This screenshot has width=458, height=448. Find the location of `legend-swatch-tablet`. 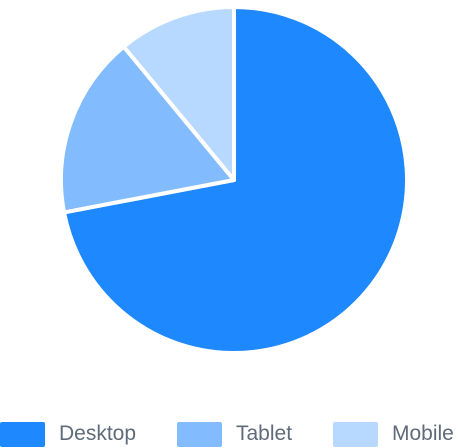

legend-swatch-tablet is located at coordinates (199, 434).